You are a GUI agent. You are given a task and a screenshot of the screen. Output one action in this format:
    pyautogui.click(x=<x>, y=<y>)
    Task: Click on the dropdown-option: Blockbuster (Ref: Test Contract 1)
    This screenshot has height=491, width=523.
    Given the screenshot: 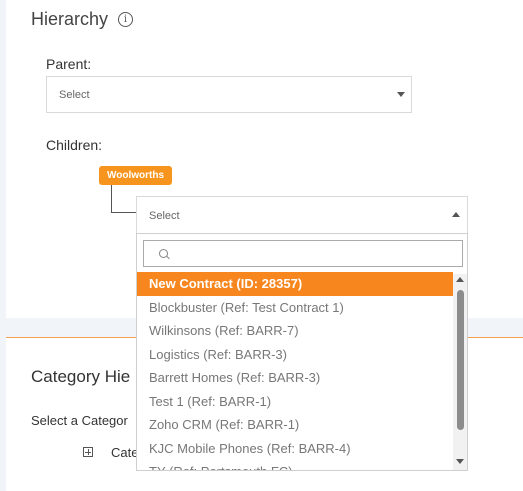 What is the action you would take?
    pyautogui.click(x=295, y=308)
    